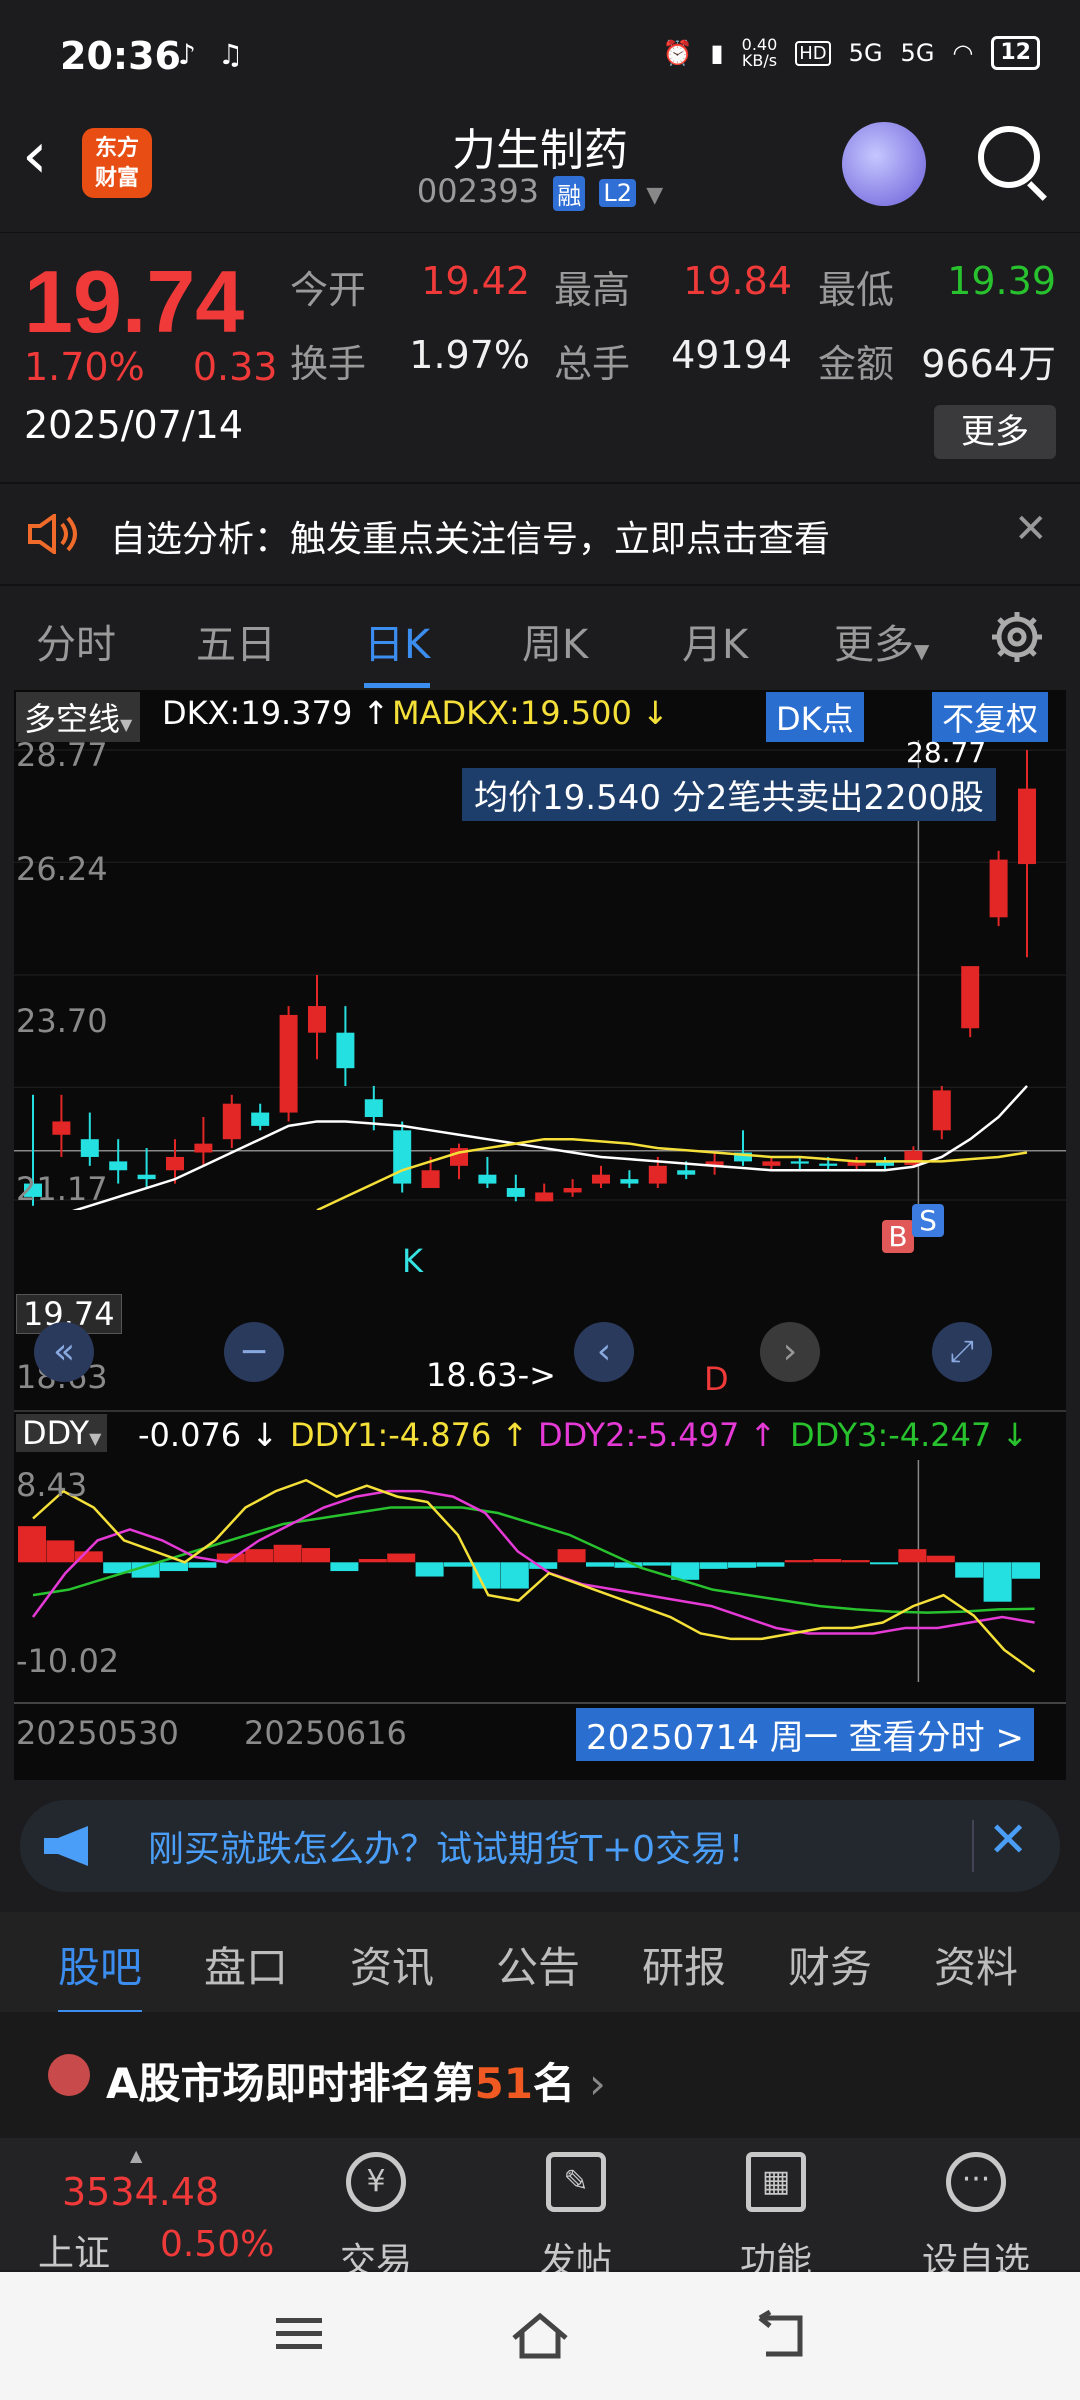 Image resolution: width=1080 pixels, height=2400 pixels. Describe the element at coordinates (884, 164) in the screenshot. I see `robot-assistant-icon` at that location.